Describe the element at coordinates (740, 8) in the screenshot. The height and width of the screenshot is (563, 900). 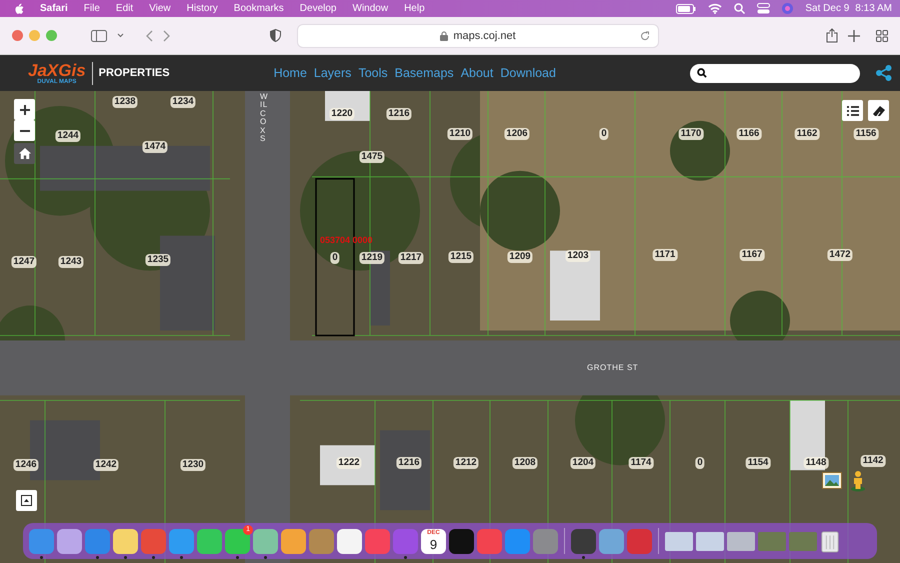
I see `search-icon` at that location.